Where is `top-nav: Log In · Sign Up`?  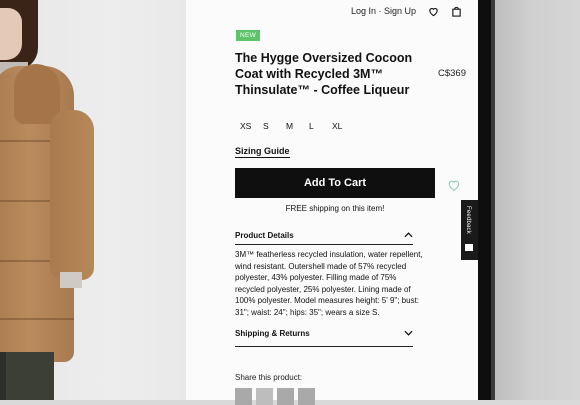
top-nav: Log In · Sign Up is located at coordinates (406, 11).